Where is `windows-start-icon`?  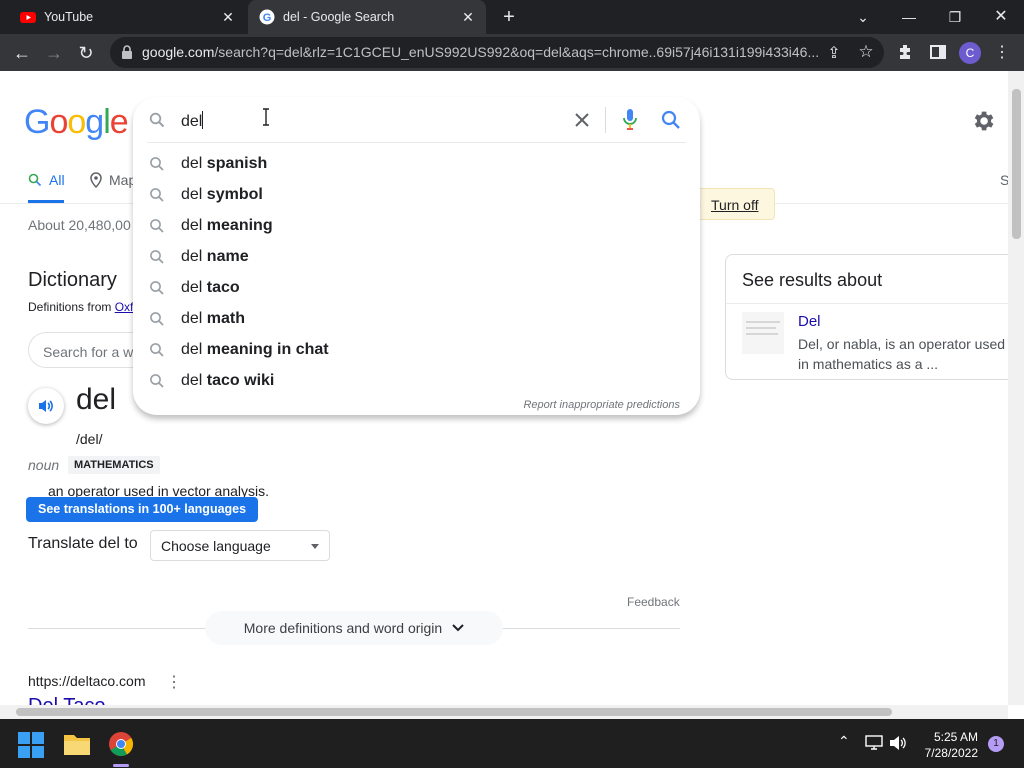 windows-start-icon is located at coordinates (31, 745).